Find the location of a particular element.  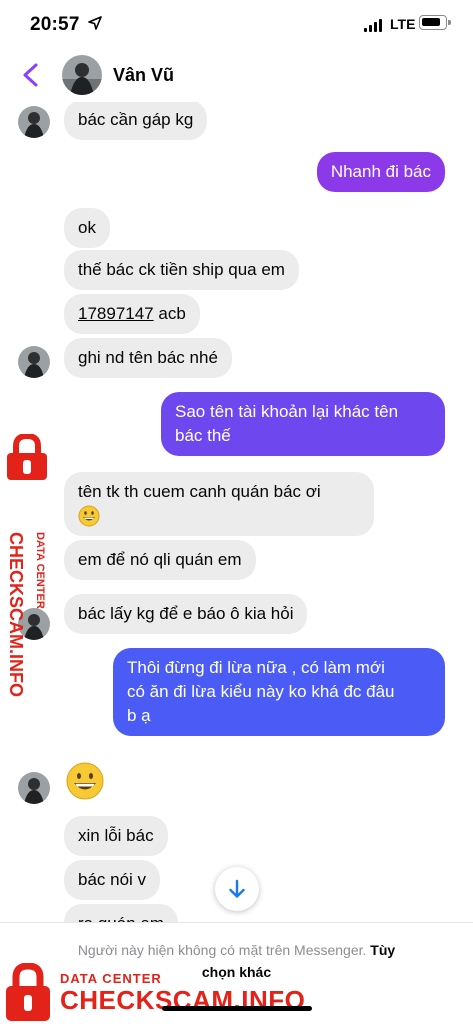

bank-name: acb is located at coordinates (172, 313).